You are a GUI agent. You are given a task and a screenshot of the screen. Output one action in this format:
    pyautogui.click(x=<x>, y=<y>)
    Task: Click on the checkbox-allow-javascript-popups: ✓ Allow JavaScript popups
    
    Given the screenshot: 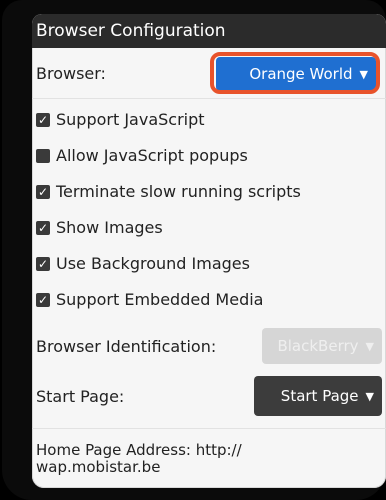 What is the action you would take?
    pyautogui.click(x=142, y=155)
    